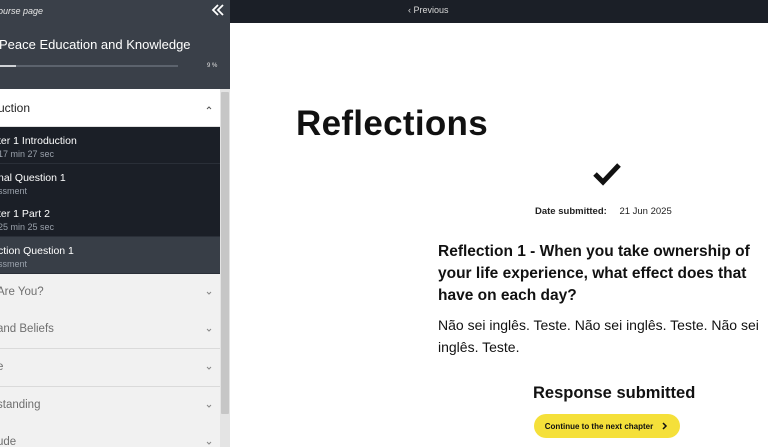  Describe the element at coordinates (499, 11) in the screenshot. I see `top-navigation-bar: ‹ Previous` at that location.